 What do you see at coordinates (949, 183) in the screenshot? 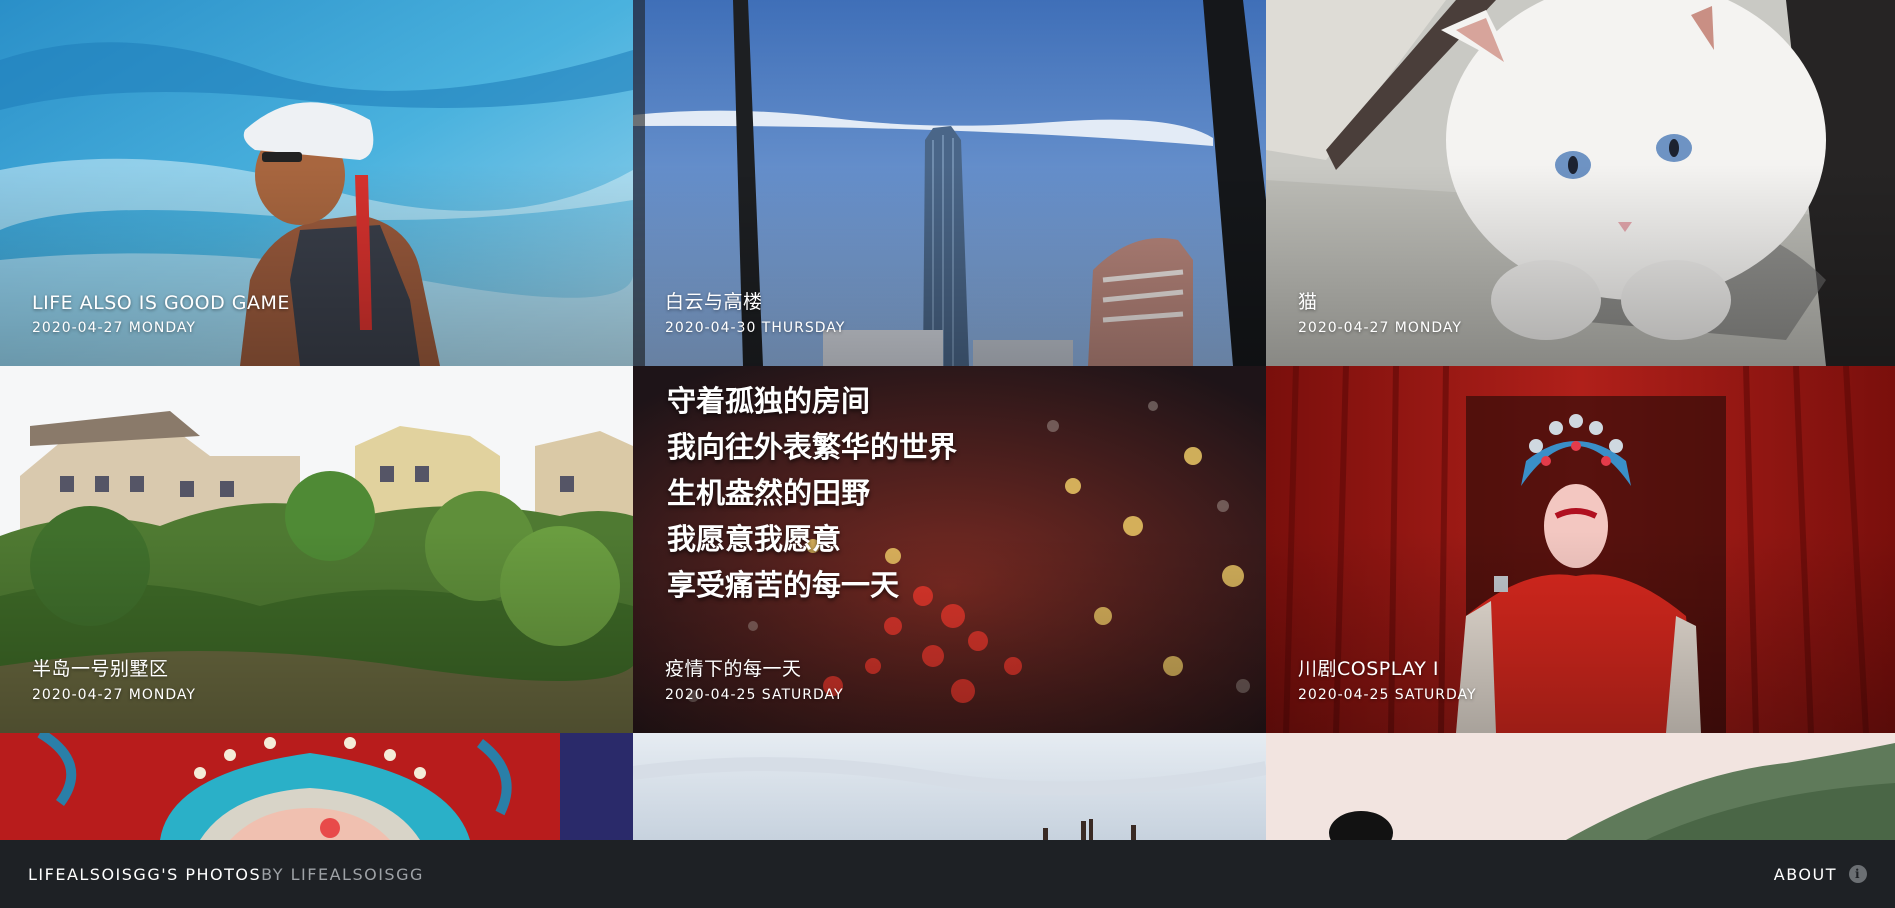
I see `photo-tile-skyscraper: 白云与高楼 2020-04-30 THURSDAY` at bounding box center [949, 183].